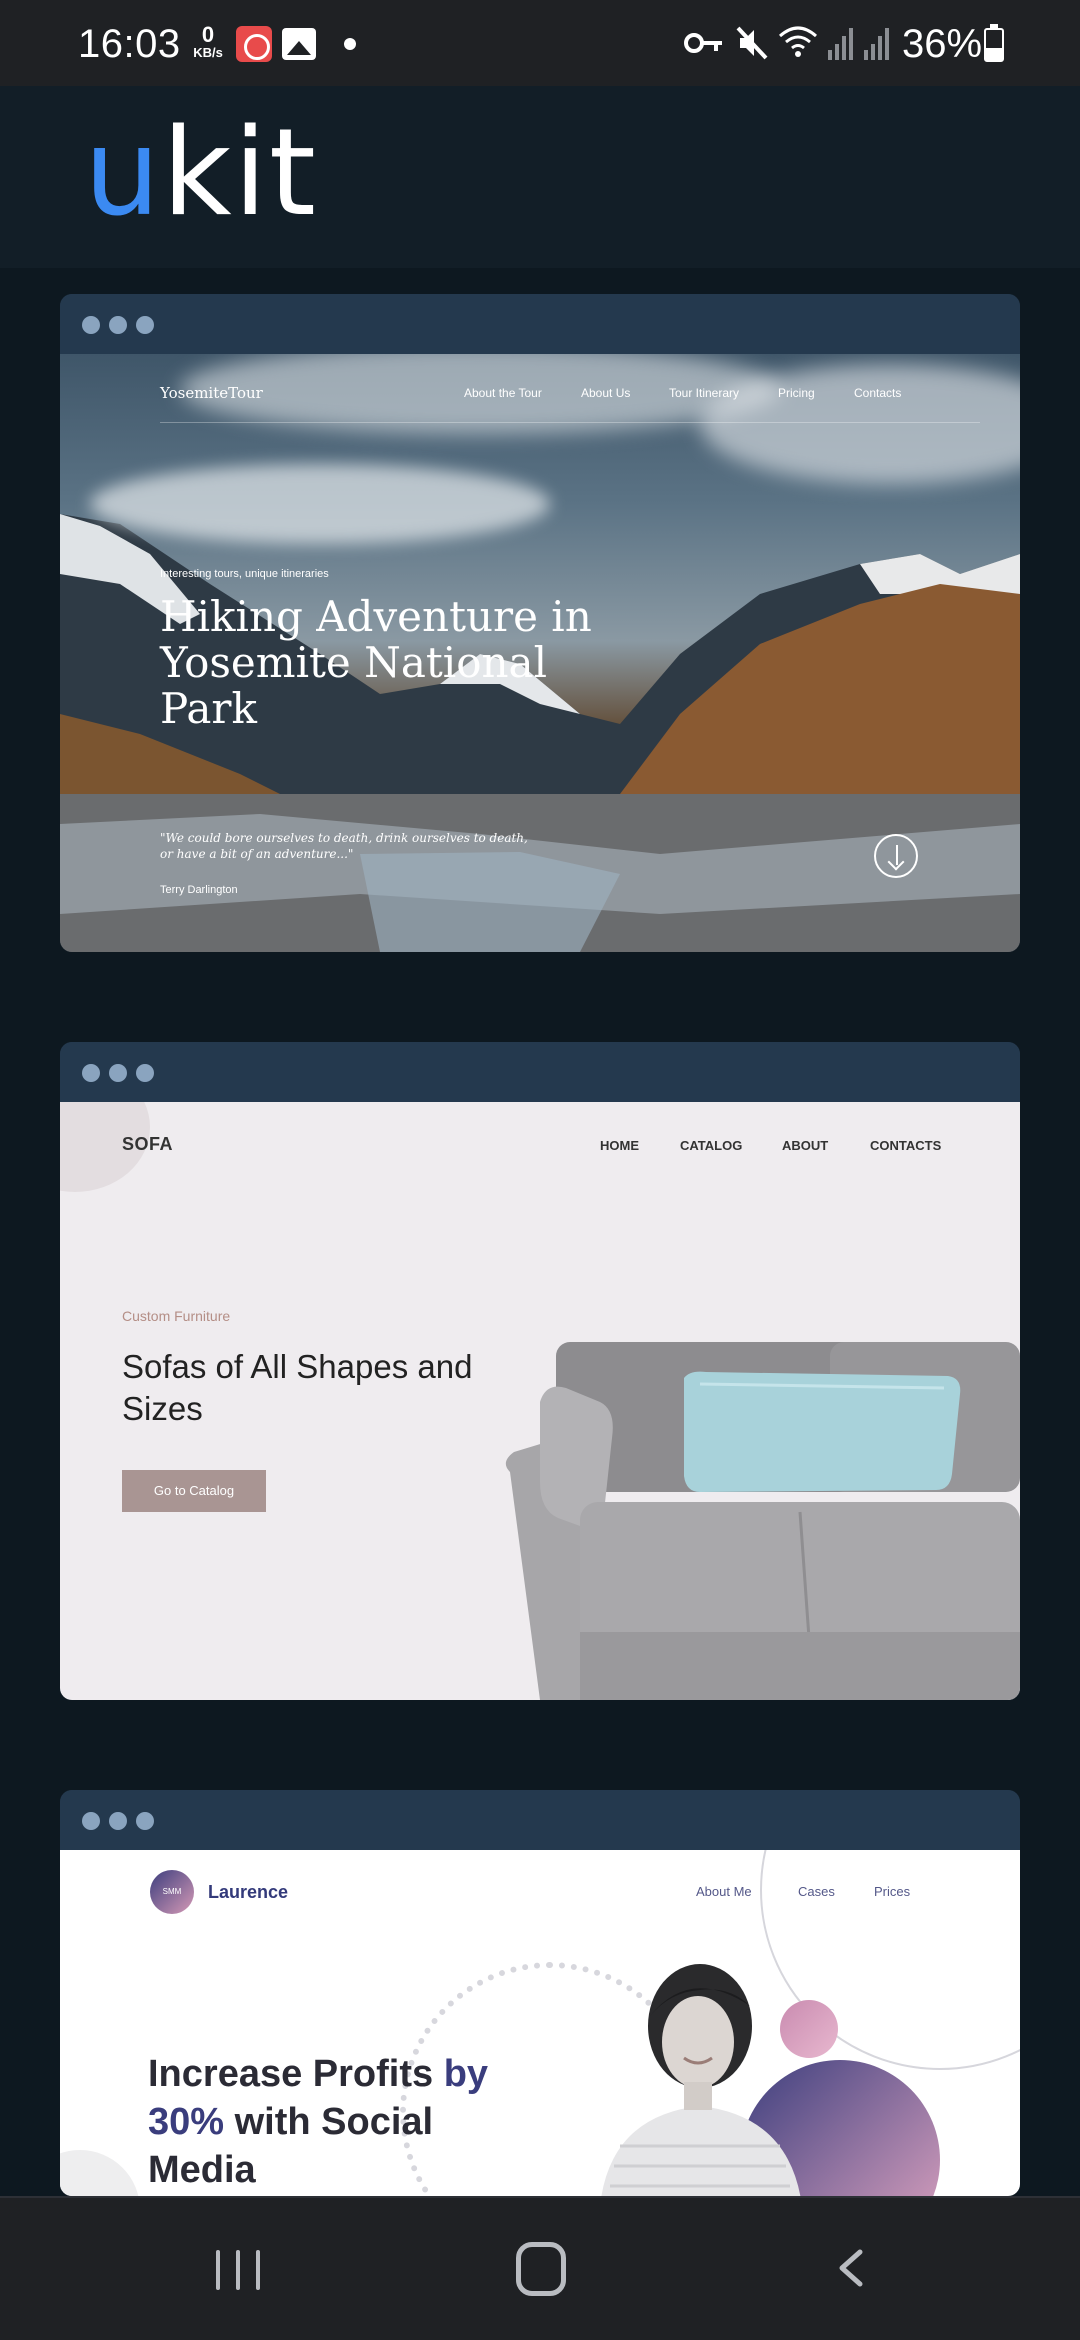  Describe the element at coordinates (878, 393) in the screenshot. I see `yosemite-nav-item: Contacts` at that location.